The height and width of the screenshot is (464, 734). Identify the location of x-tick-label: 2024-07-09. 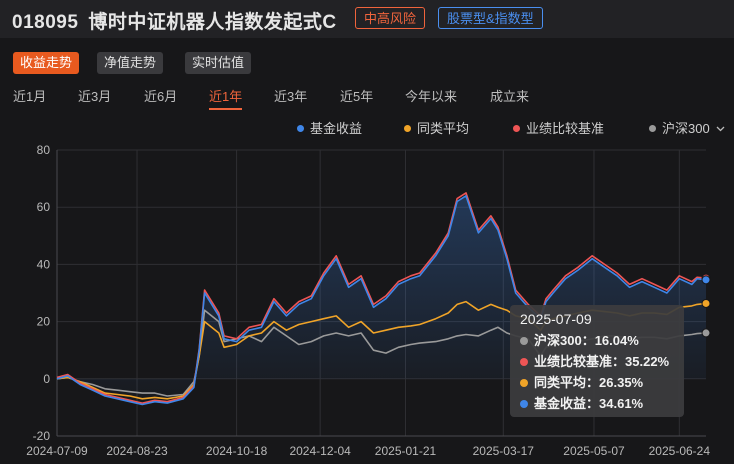
(57, 451).